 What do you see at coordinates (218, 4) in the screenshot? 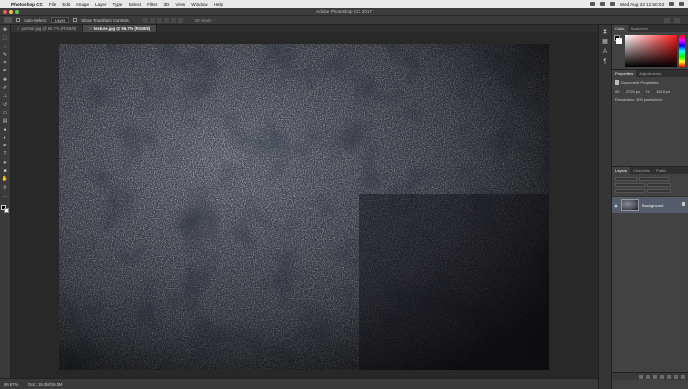
I see `menu-help: Help` at bounding box center [218, 4].